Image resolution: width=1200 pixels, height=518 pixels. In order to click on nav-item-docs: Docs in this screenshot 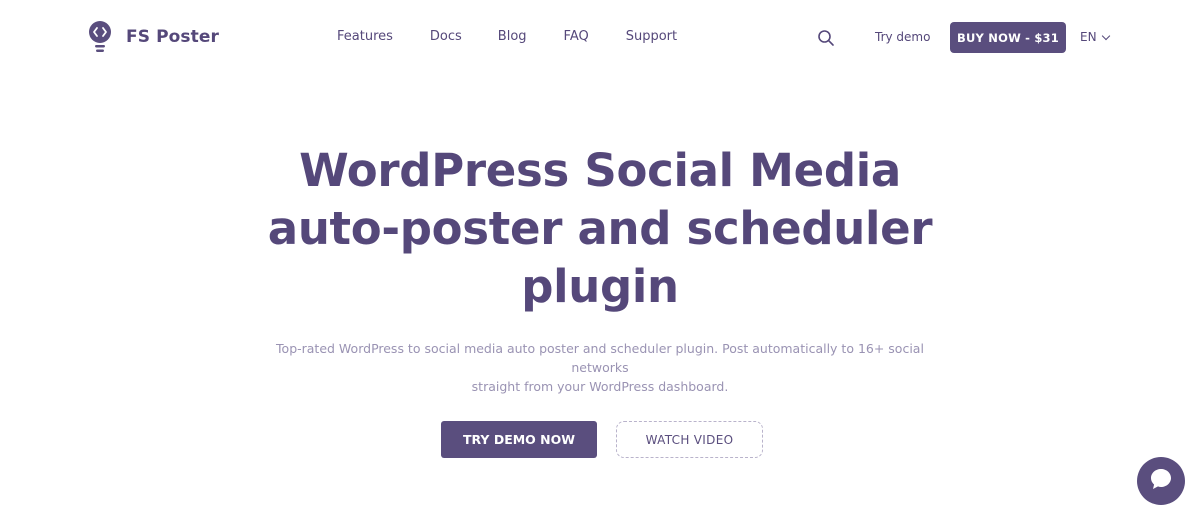, I will do `click(446, 36)`.